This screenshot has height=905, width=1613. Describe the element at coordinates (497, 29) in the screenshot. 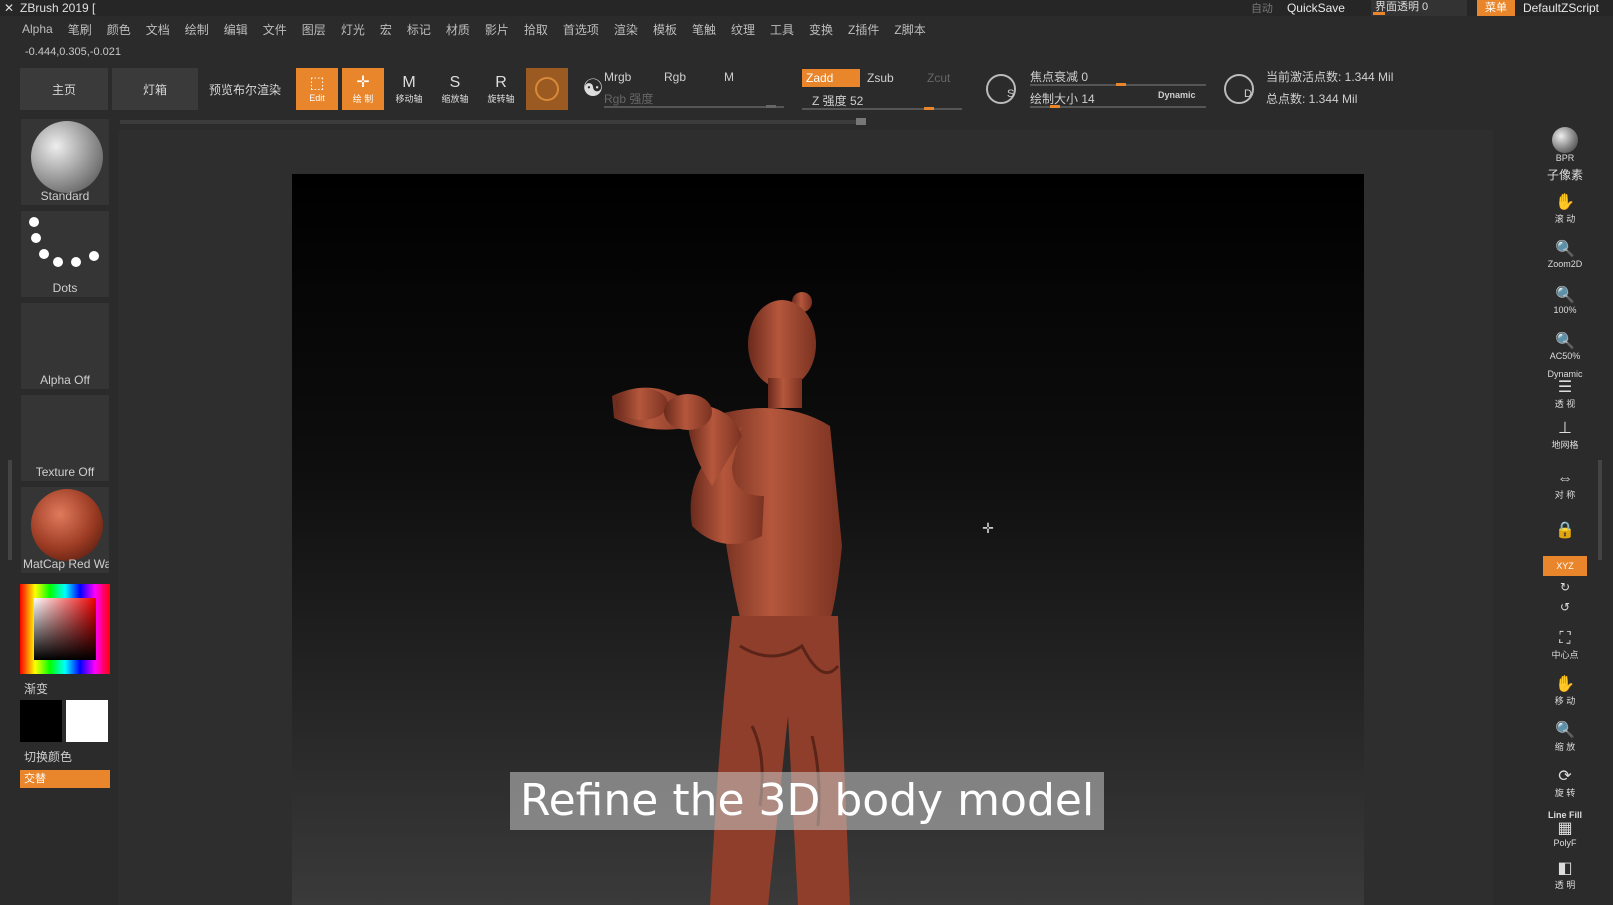

I see `menu-movie: 影片` at that location.